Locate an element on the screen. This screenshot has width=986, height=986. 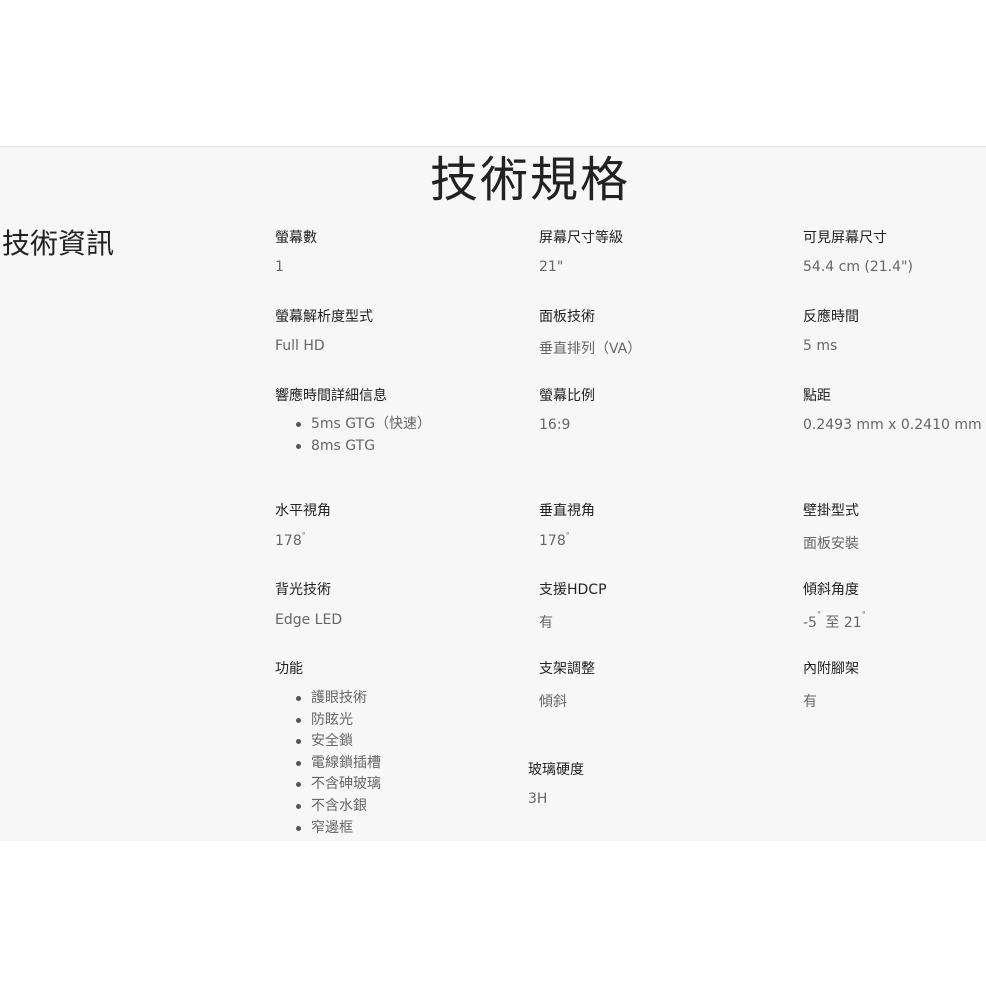
spec-label-features: 功能 is located at coordinates (289, 669).